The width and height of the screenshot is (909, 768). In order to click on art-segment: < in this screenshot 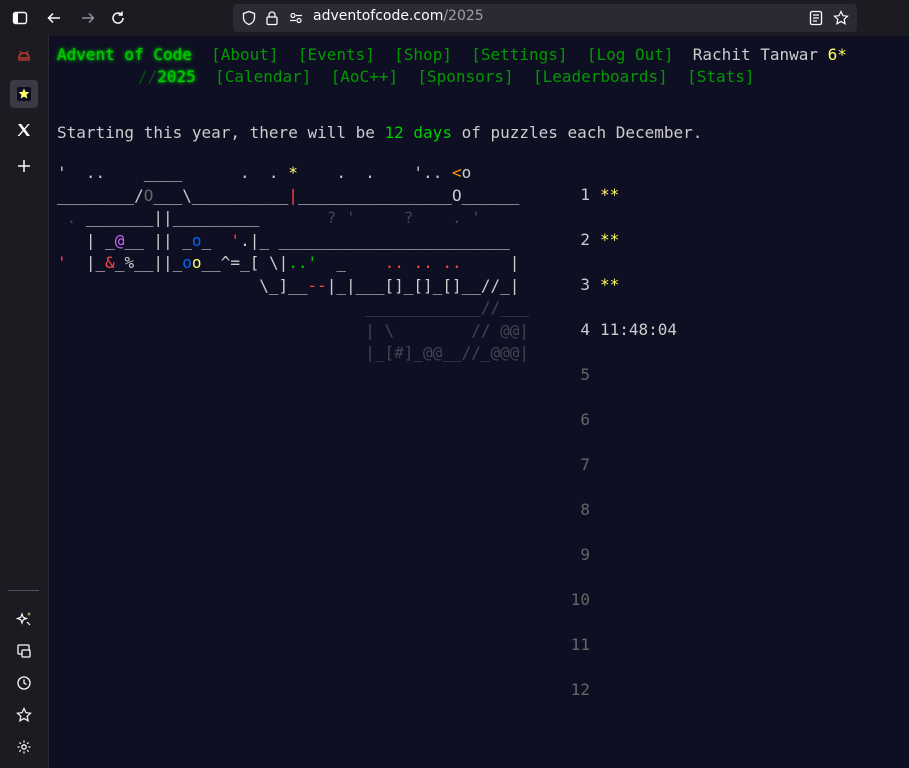, I will do `click(456, 172)`.